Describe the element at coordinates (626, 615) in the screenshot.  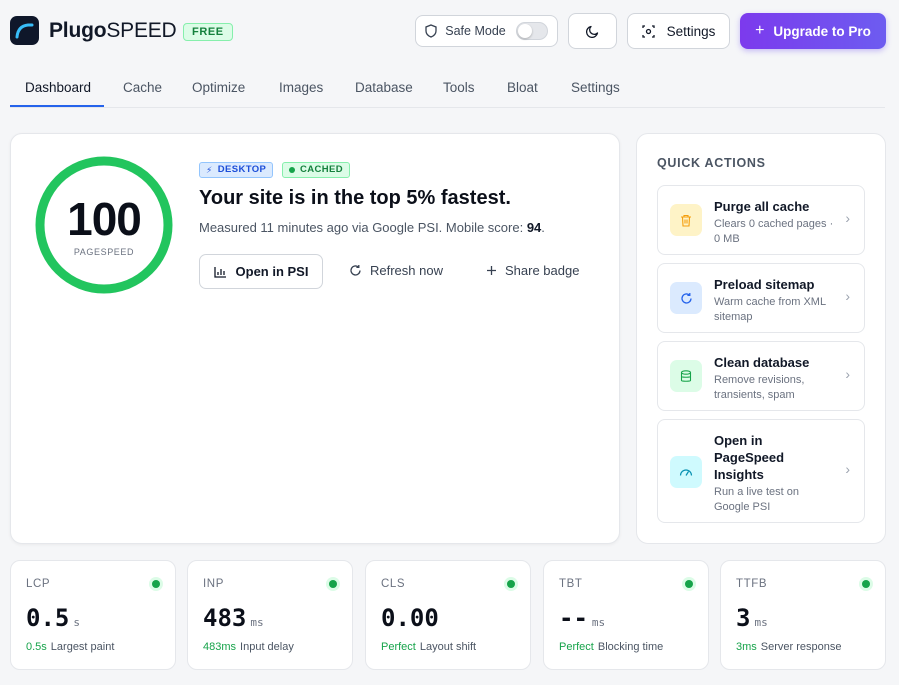
I see `metric-card-tbt: TBT -- ms Perfect Blocking time` at that location.